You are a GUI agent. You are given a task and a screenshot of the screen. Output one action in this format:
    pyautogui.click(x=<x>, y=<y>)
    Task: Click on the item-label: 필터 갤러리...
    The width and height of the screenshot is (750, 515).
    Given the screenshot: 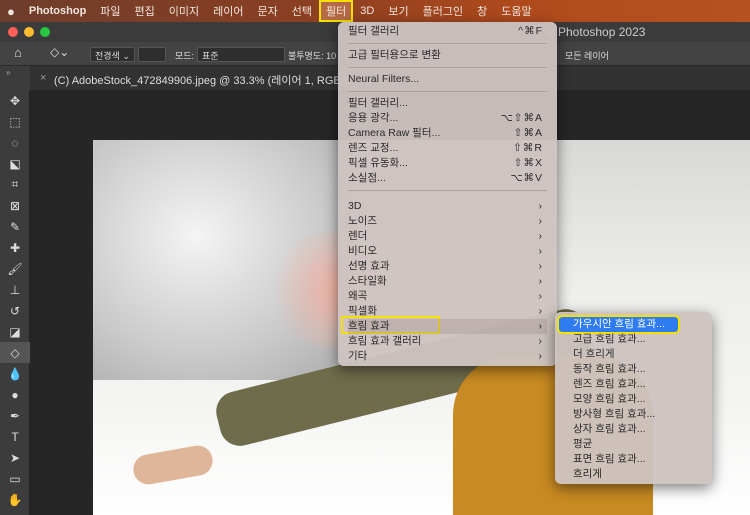 What is the action you would take?
    pyautogui.click(x=378, y=103)
    